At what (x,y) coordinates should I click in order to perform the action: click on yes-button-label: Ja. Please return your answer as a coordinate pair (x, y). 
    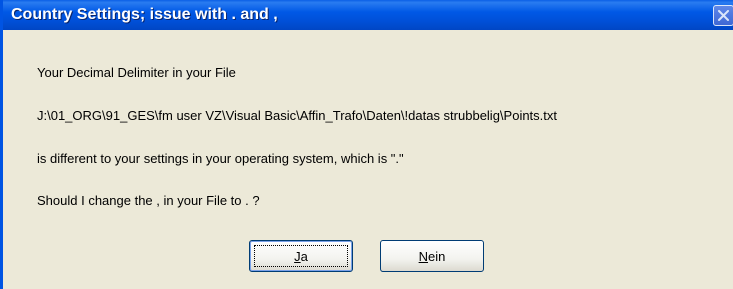
    Looking at the image, I should click on (301, 256).